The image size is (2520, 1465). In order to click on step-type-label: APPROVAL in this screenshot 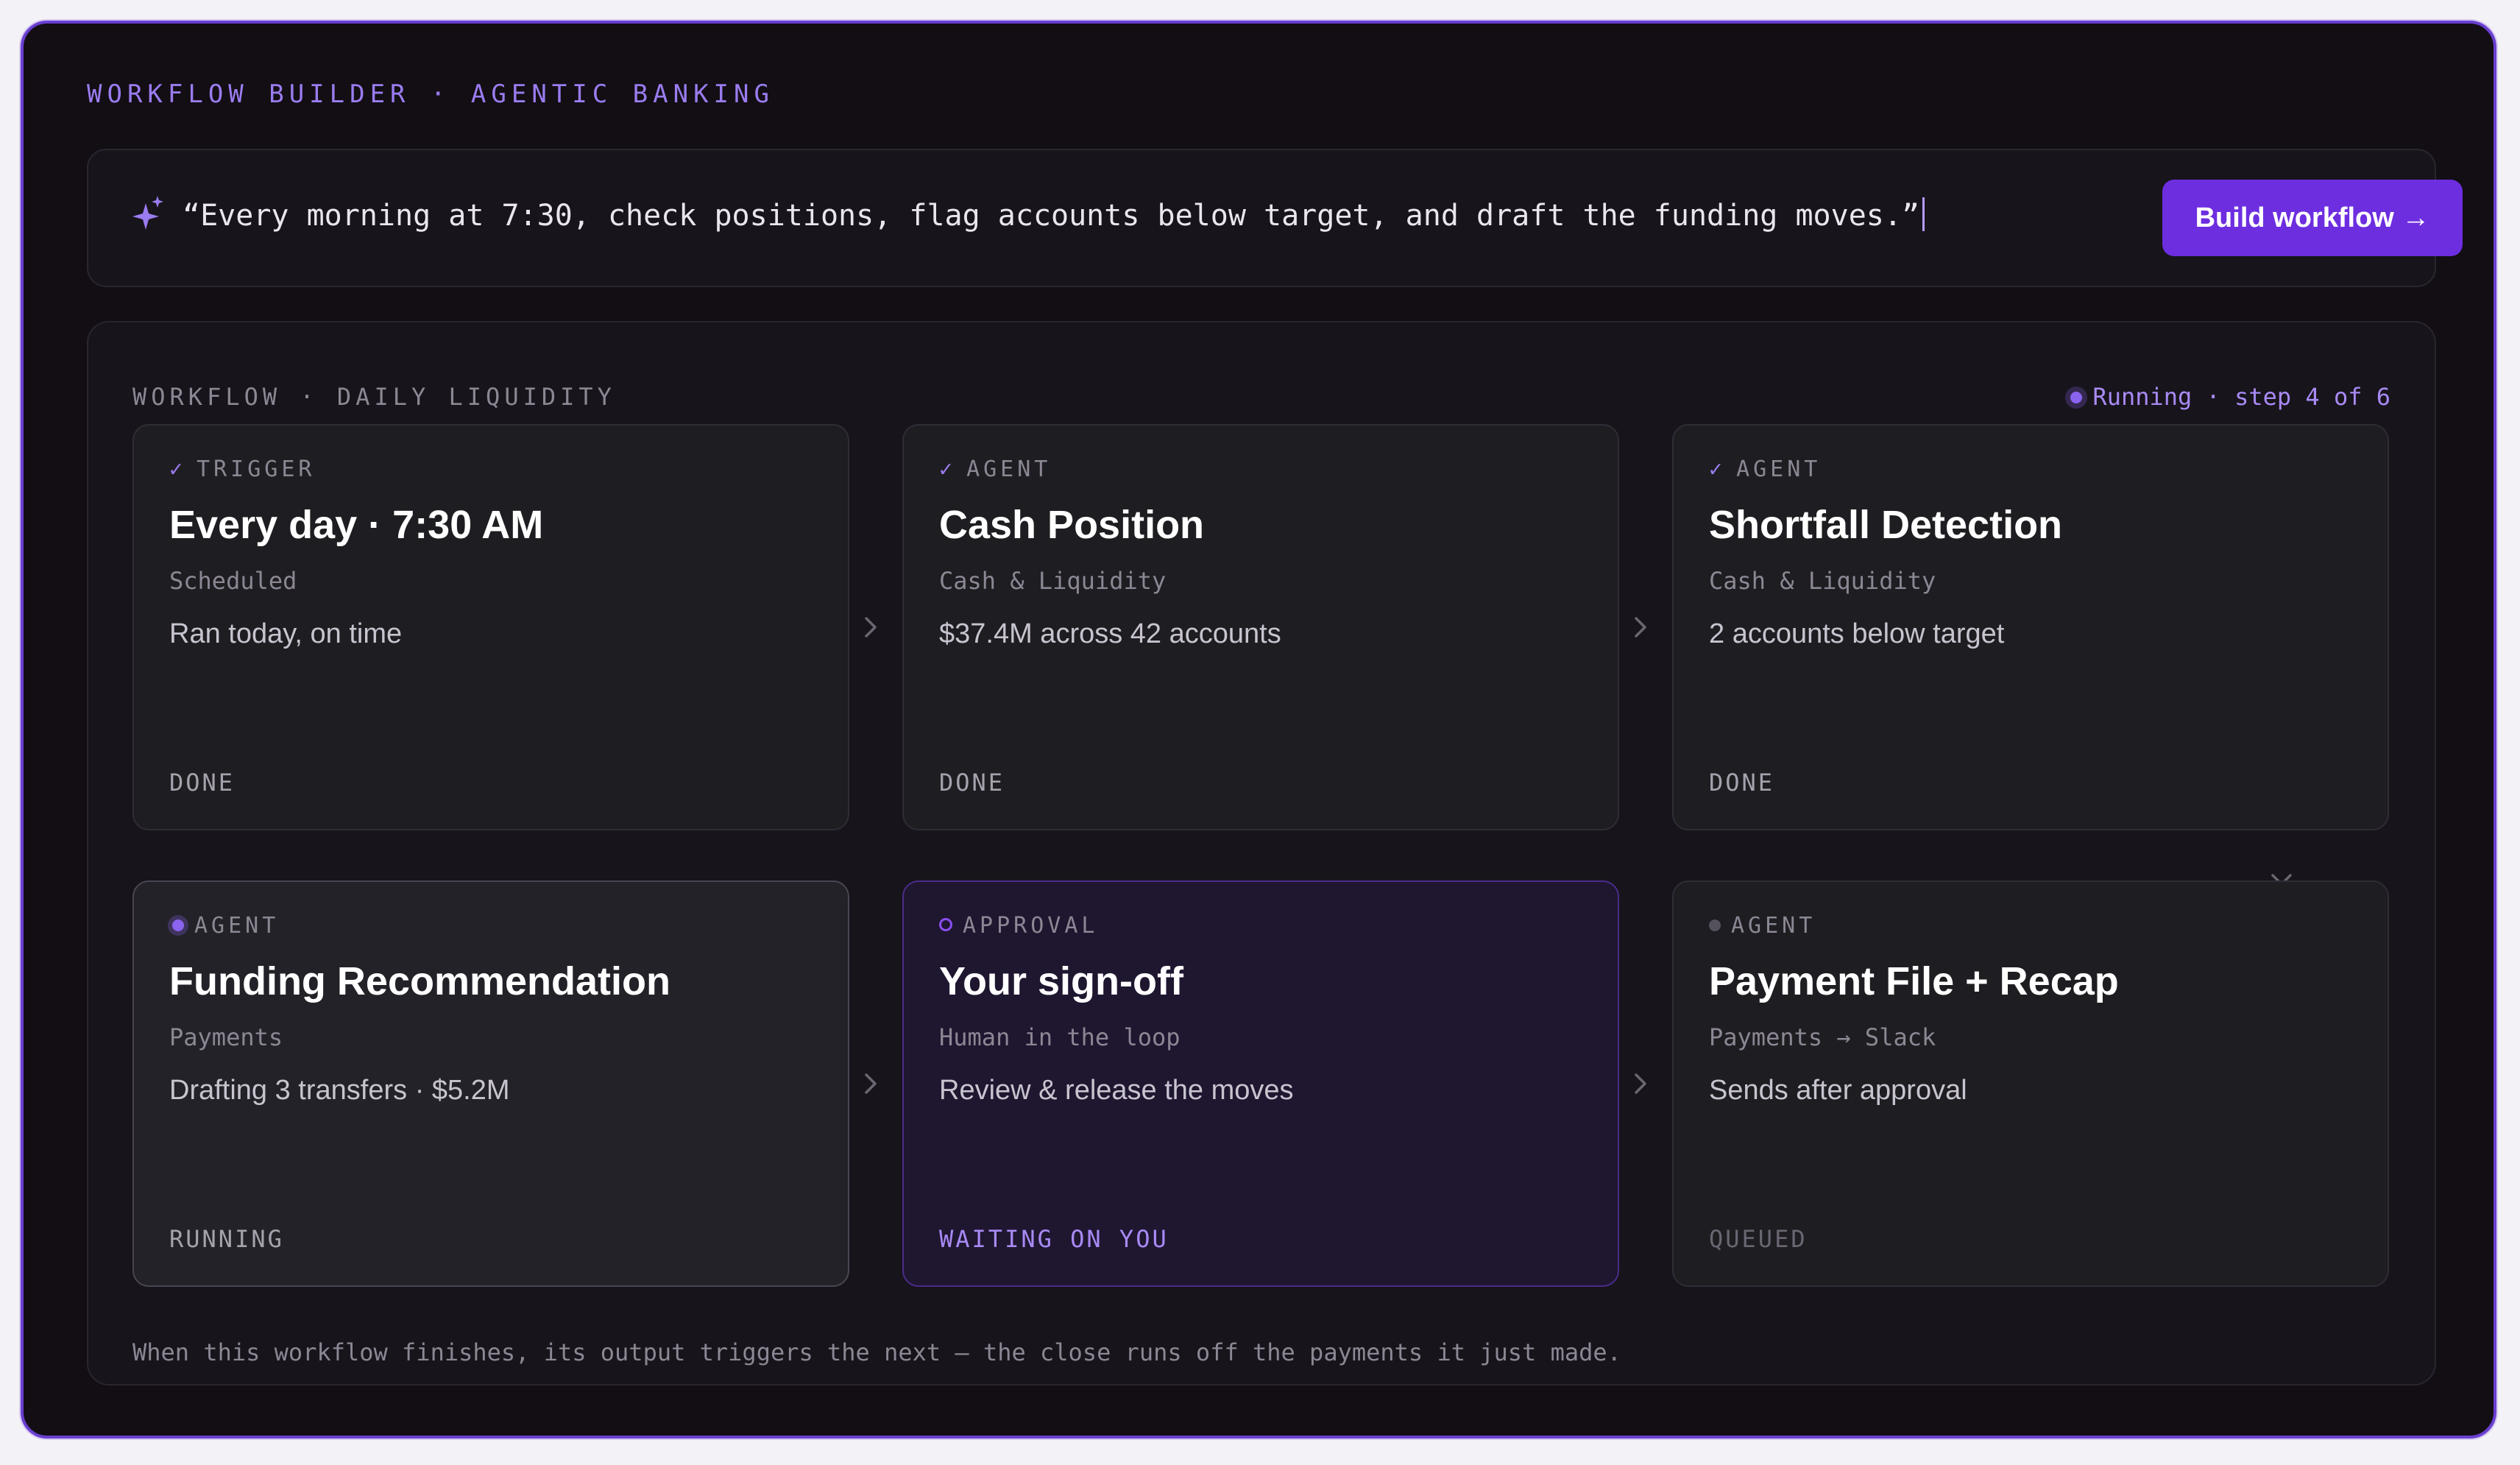, I will do `click(1031, 926)`.